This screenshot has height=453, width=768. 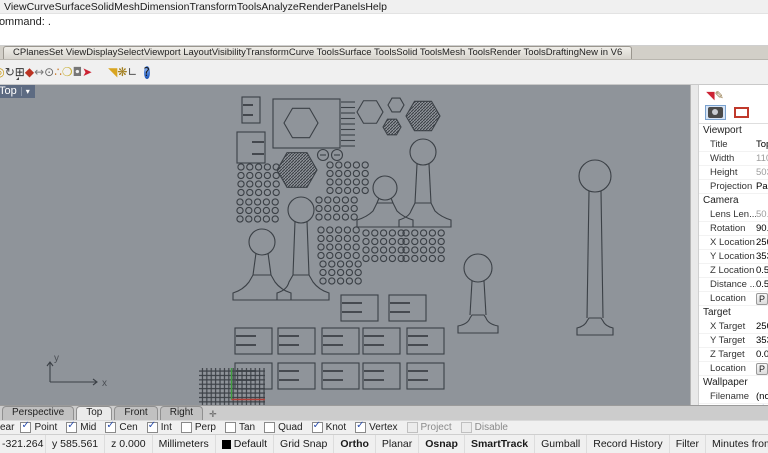 What do you see at coordinates (384, 29) in the screenshot?
I see `command-area: Command: .` at bounding box center [384, 29].